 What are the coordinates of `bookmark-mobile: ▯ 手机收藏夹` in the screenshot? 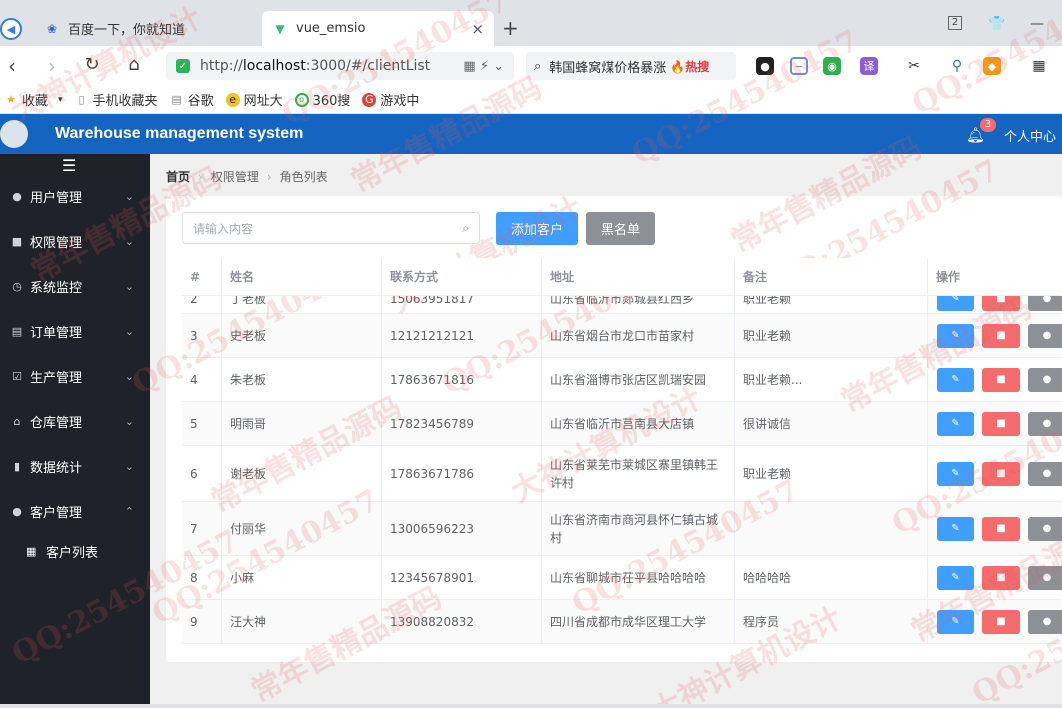 It's located at (116, 99).